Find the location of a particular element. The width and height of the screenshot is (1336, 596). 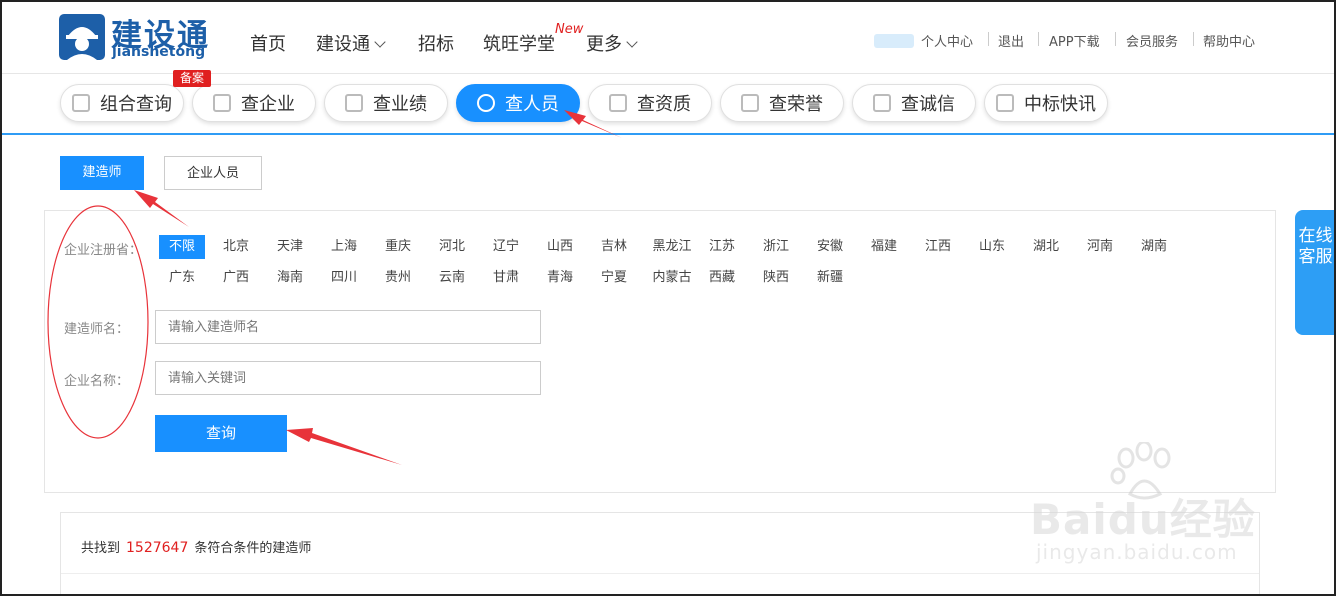

province-option: 河北 is located at coordinates (452, 247).